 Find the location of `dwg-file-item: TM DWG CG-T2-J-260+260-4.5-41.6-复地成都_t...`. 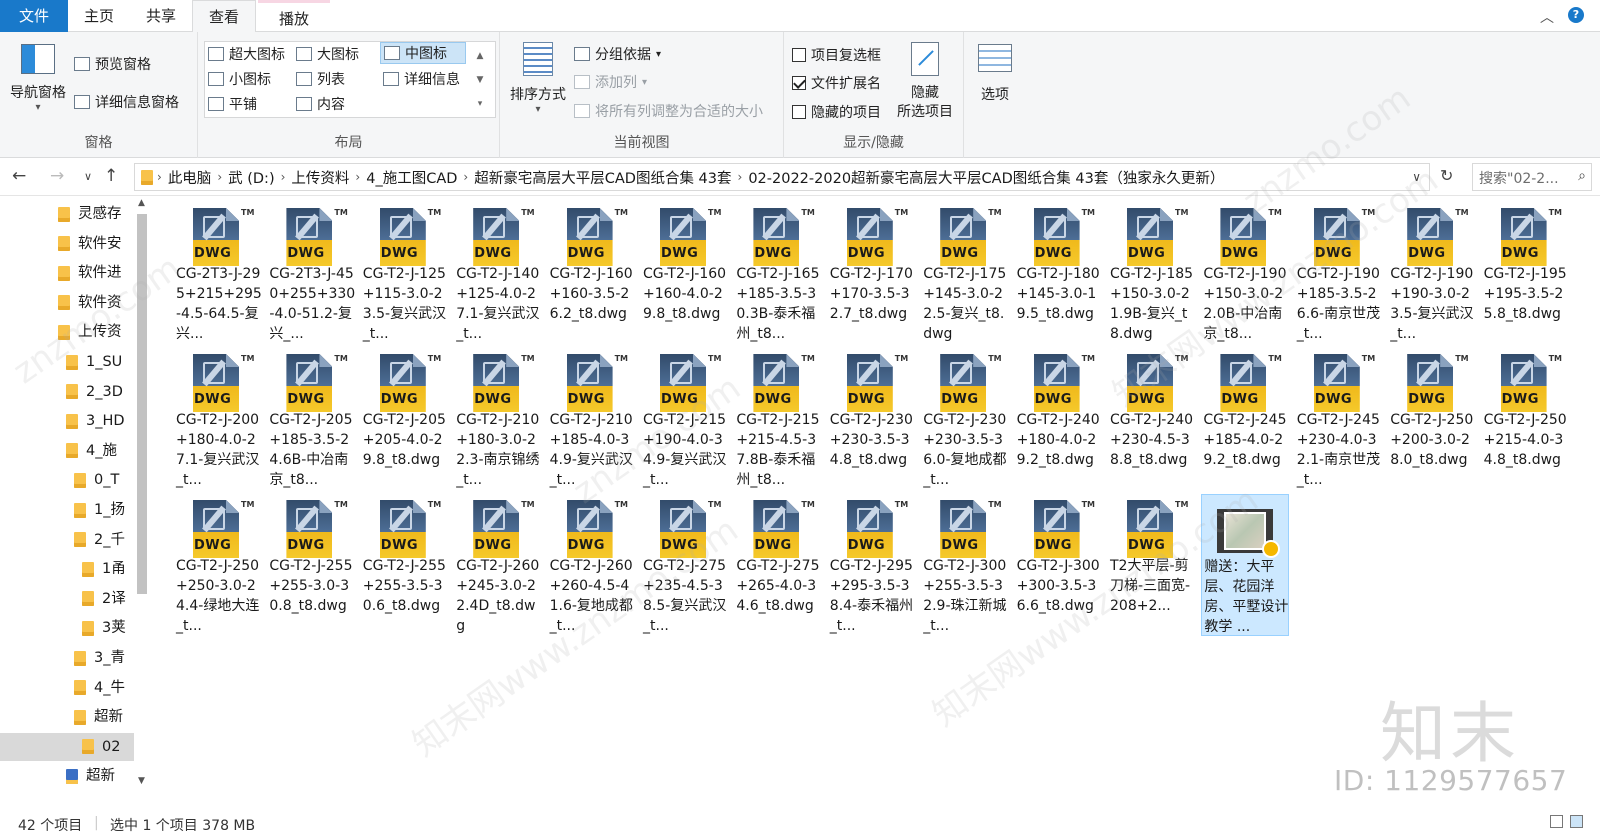

dwg-file-item: TM DWG CG-T2-J-260+260-4.5-41.6-复地成都_t... is located at coordinates (592, 565).